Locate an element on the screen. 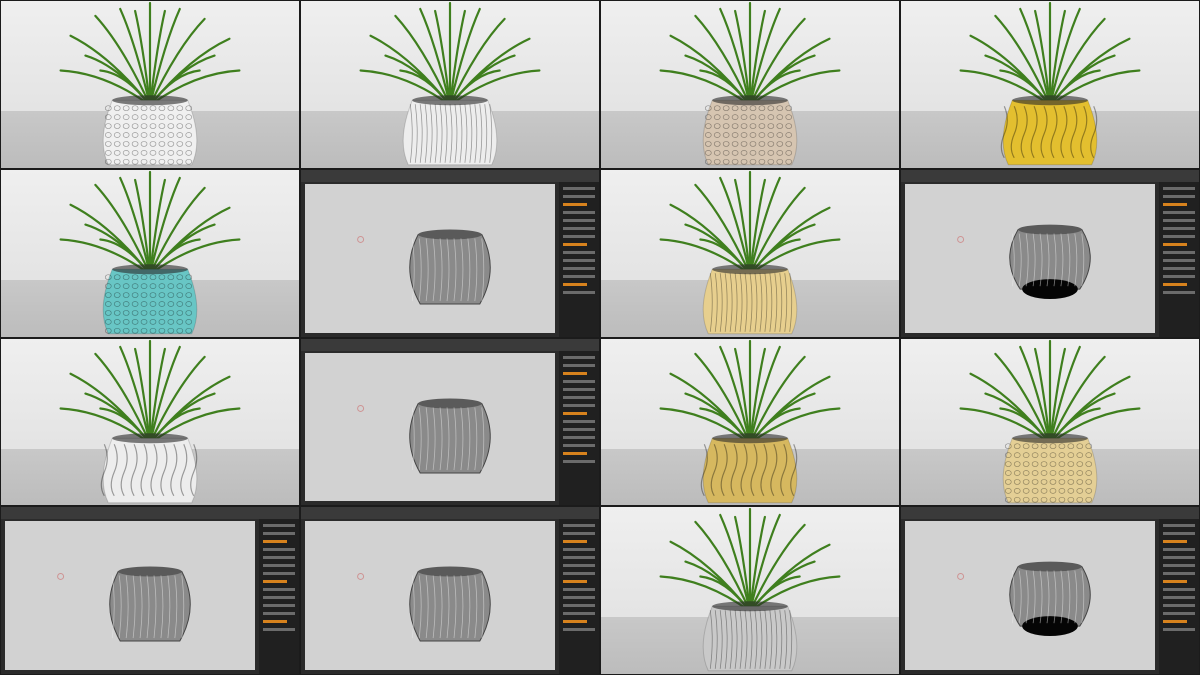  pot-grey-plant is located at coordinates (750, 590).